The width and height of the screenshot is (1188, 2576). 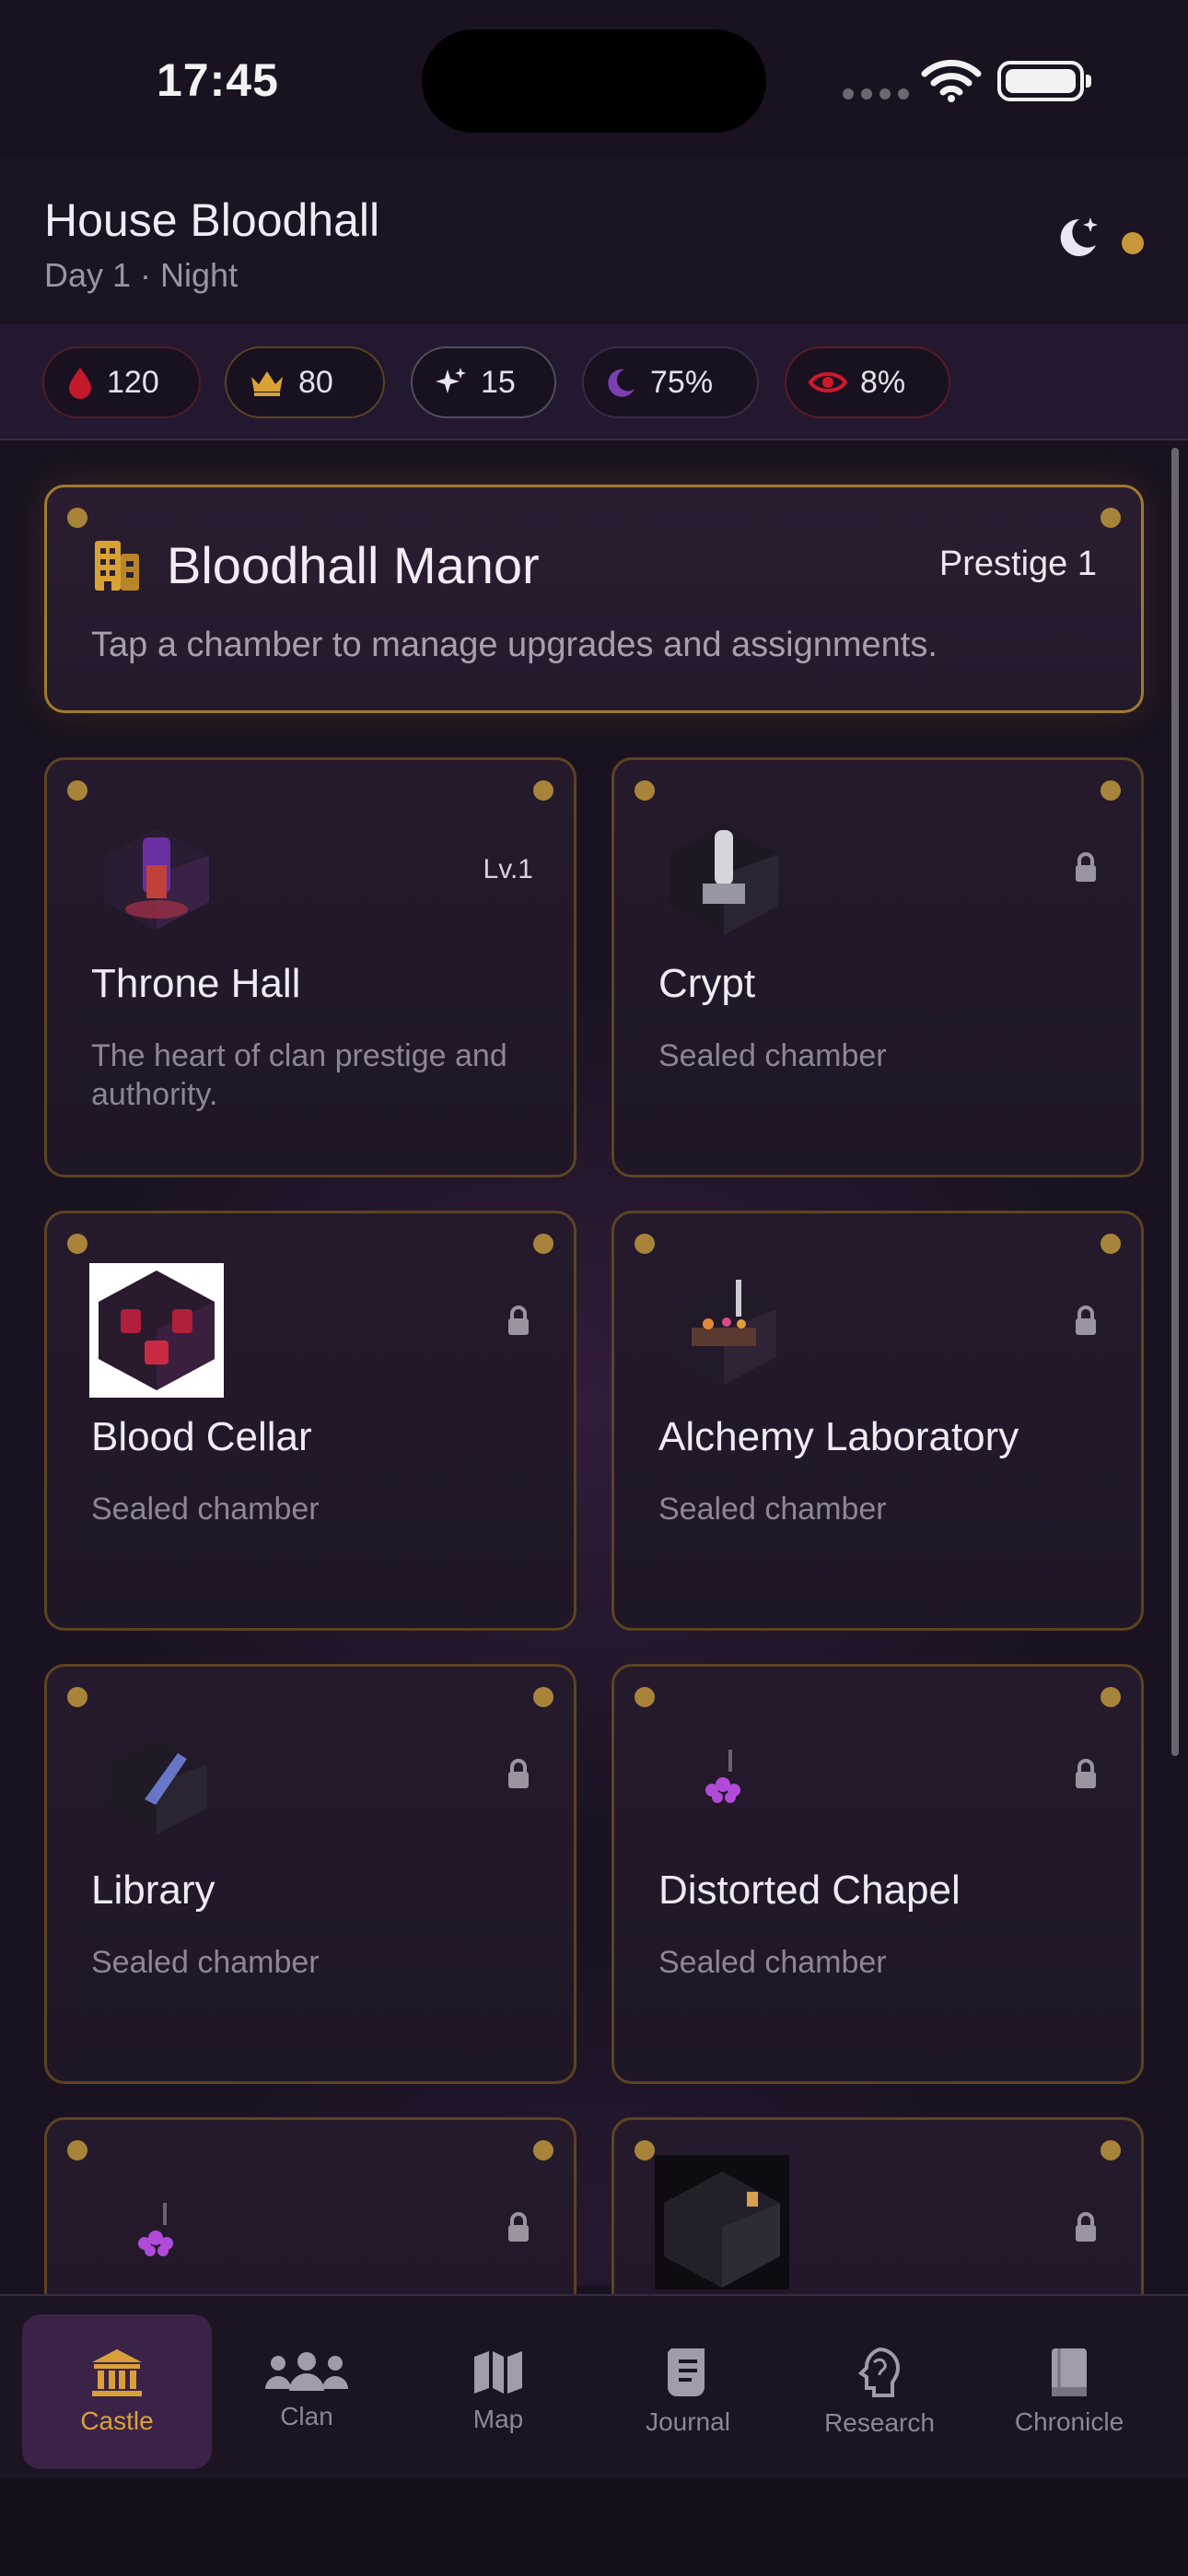 I want to click on notification-dot, so click(x=1133, y=243).